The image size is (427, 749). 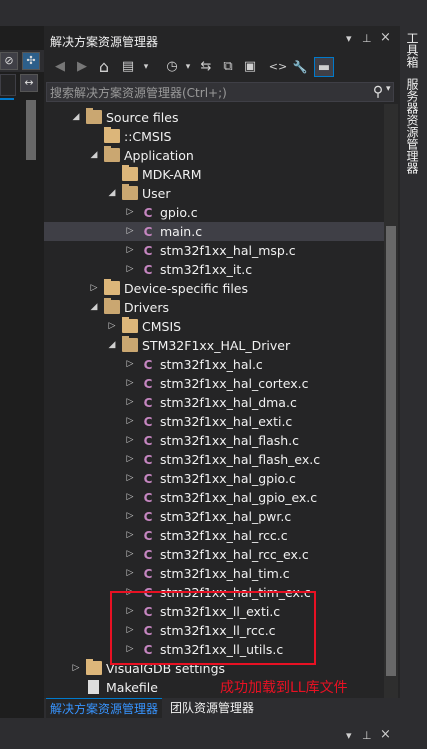 What do you see at coordinates (214, 288) in the screenshot?
I see `tree-folder-item: ▷ Device-specific files` at bounding box center [214, 288].